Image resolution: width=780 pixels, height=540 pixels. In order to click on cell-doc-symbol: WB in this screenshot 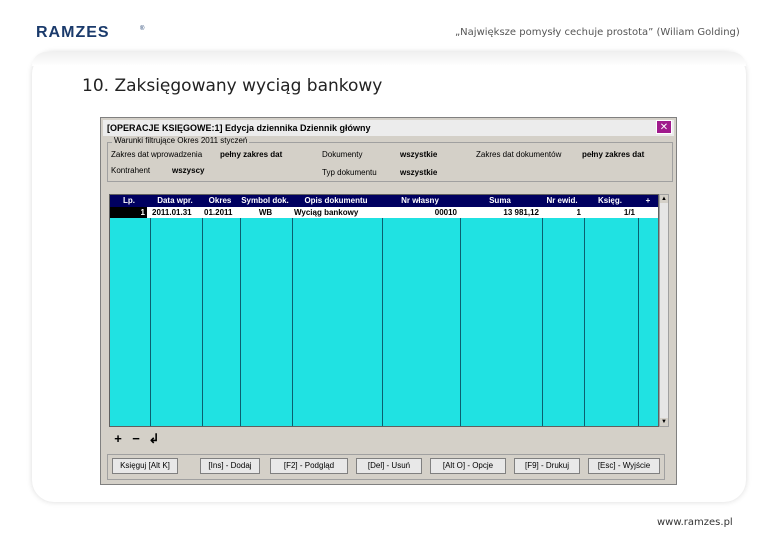, I will do `click(265, 212)`.